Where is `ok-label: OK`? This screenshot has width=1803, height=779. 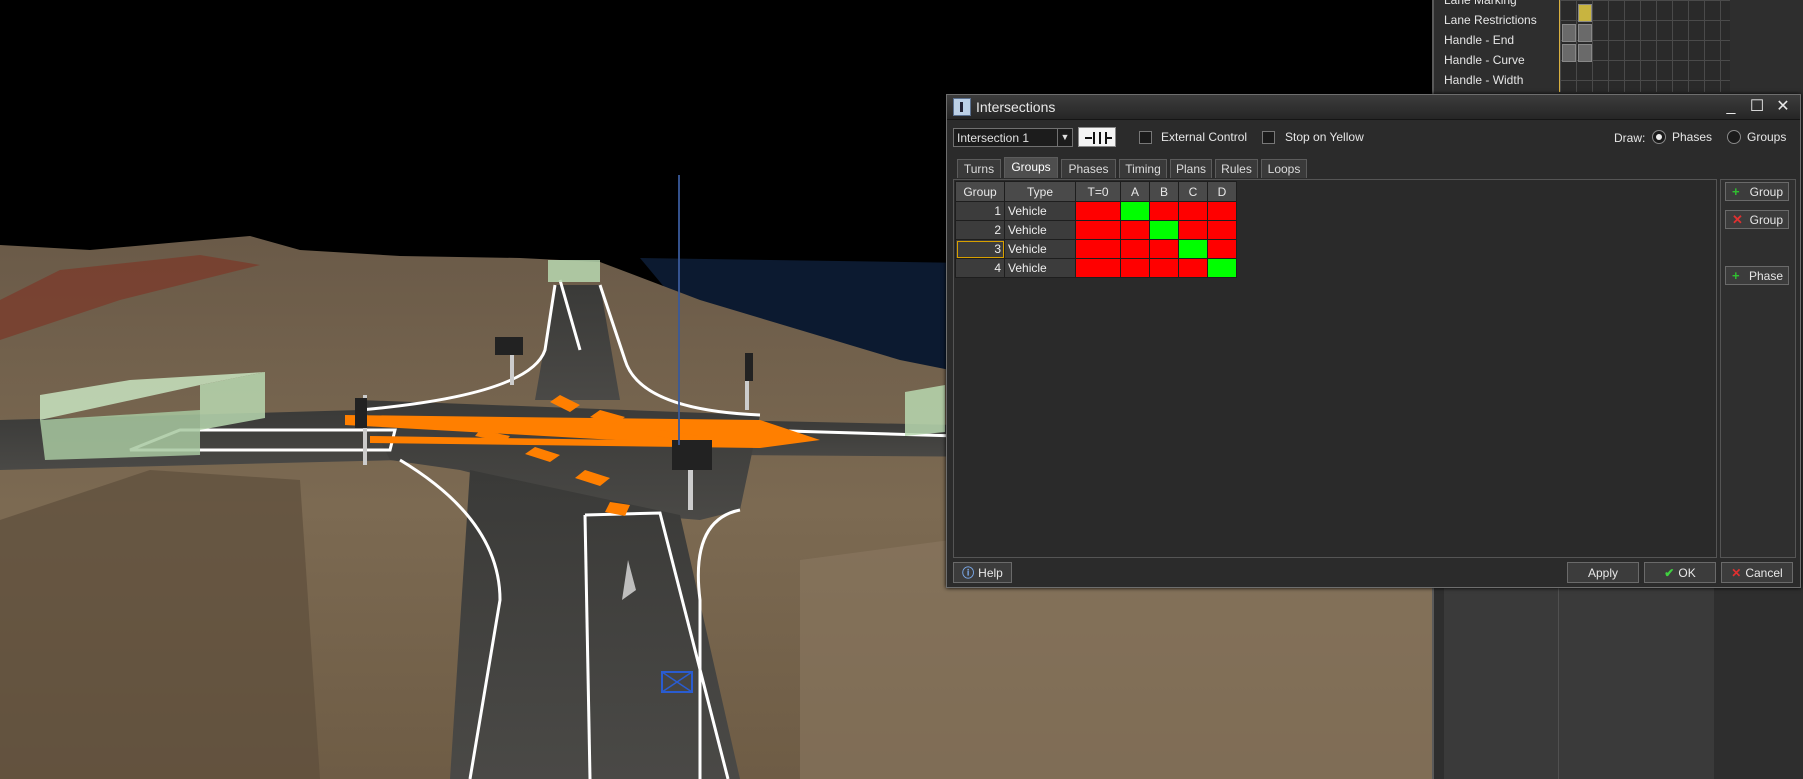 ok-label: OK is located at coordinates (1687, 573).